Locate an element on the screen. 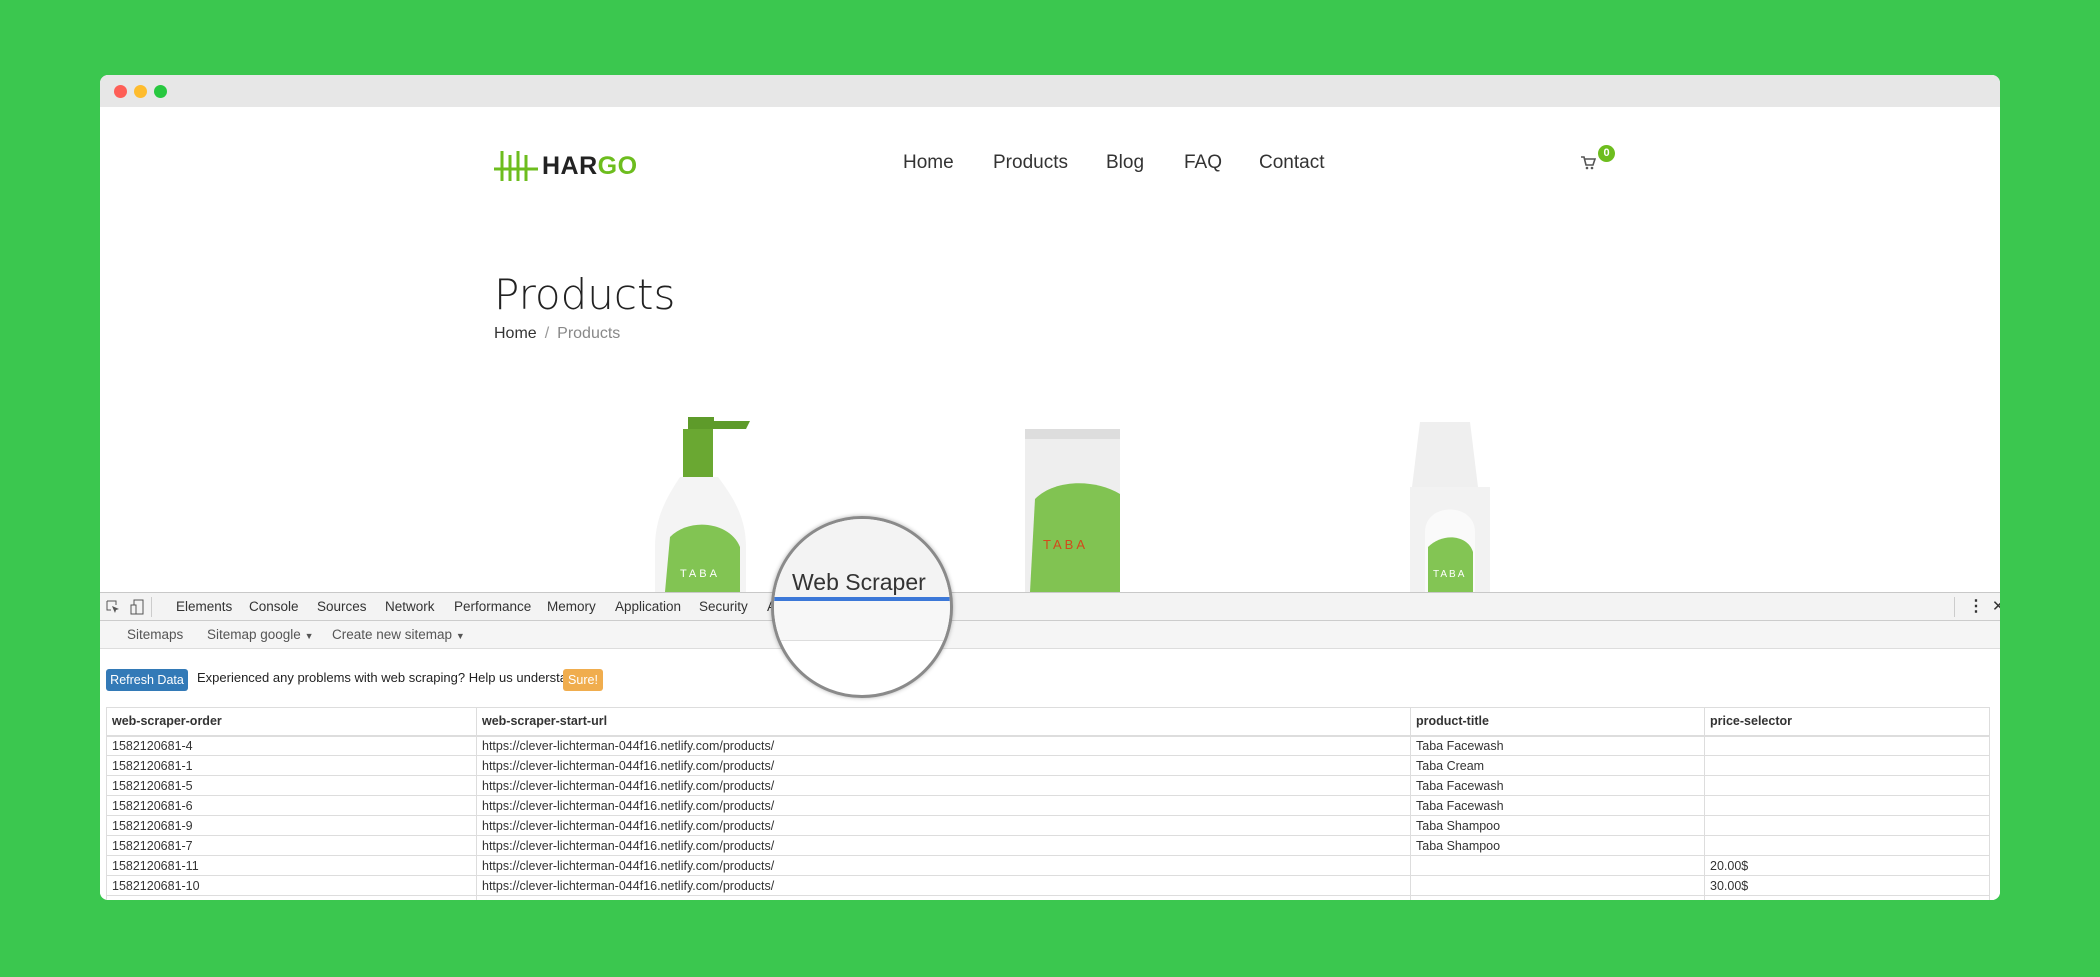 The image size is (2100, 977). tab-security: Security is located at coordinates (723, 606).